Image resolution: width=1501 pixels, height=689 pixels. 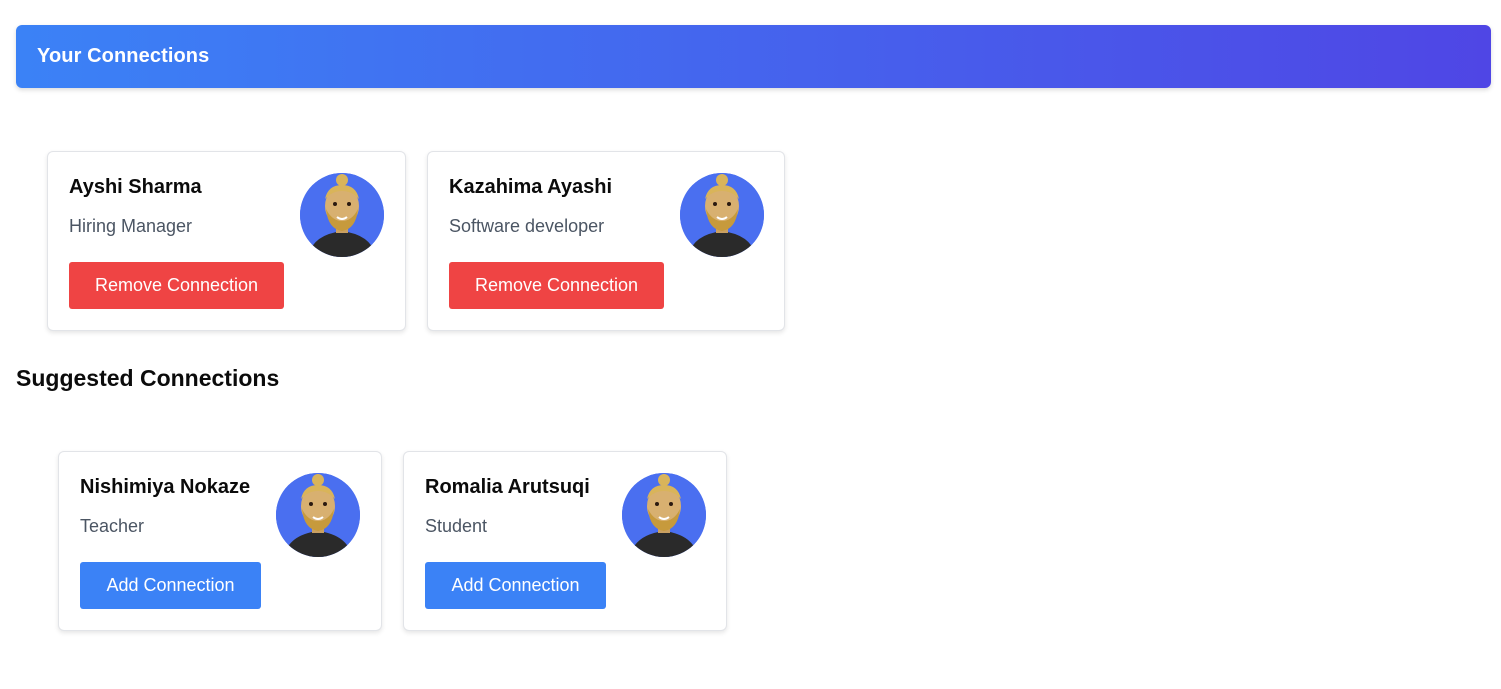 I want to click on connection-name: Romalia Arutsuqi, so click(x=507, y=487).